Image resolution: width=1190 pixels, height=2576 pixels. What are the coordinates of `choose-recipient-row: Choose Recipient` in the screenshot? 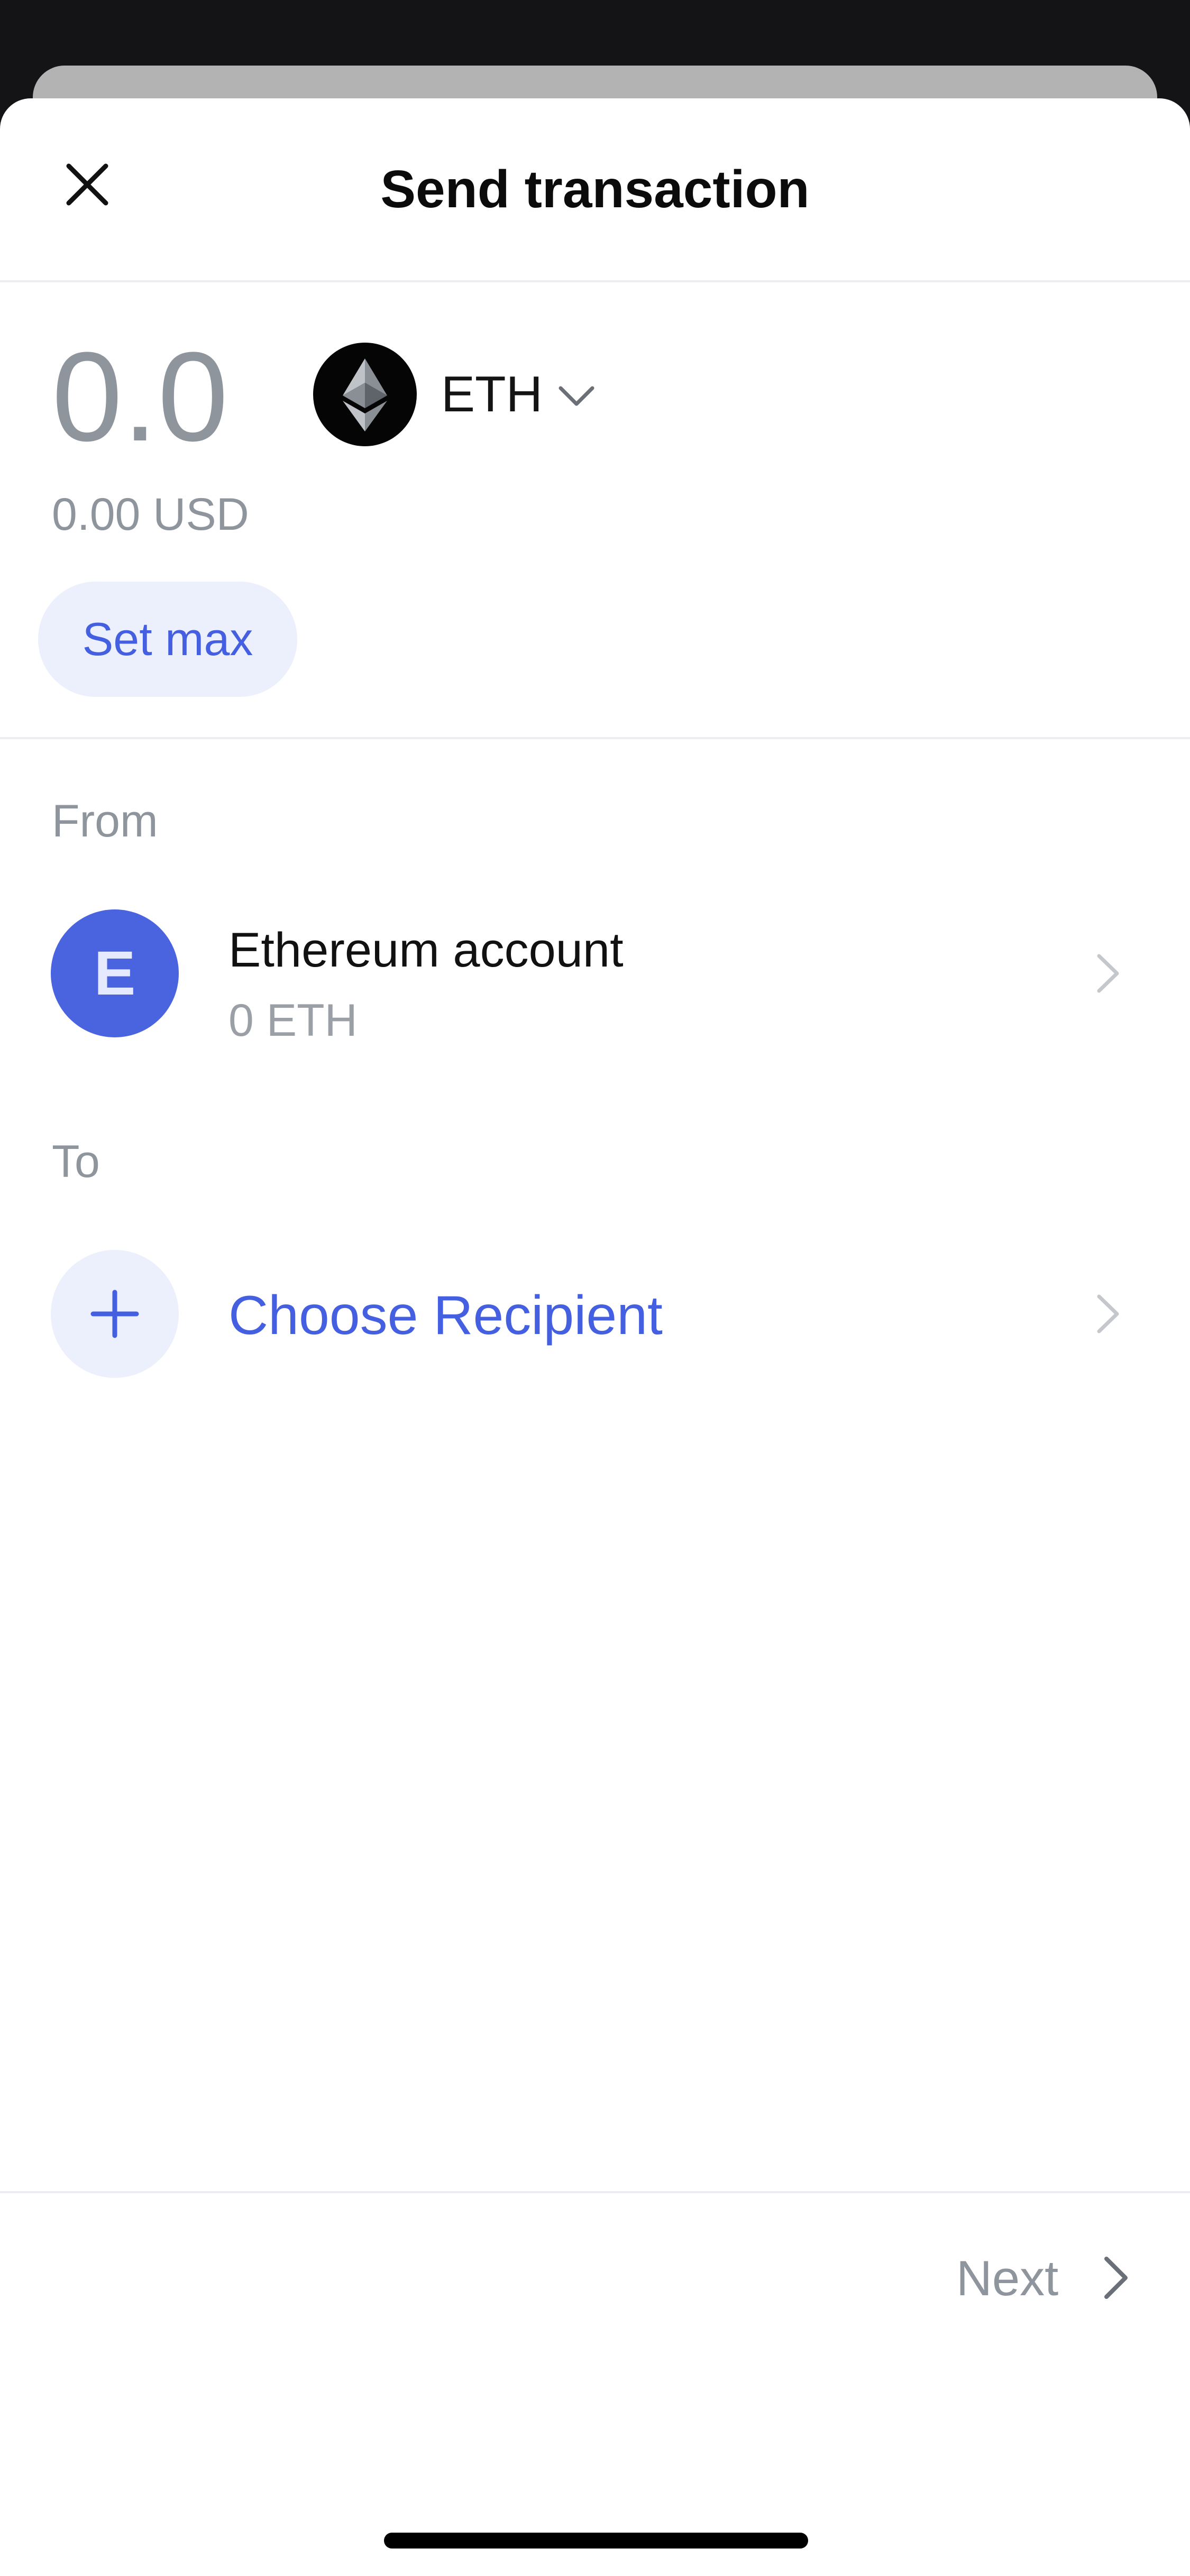 It's located at (595, 1316).